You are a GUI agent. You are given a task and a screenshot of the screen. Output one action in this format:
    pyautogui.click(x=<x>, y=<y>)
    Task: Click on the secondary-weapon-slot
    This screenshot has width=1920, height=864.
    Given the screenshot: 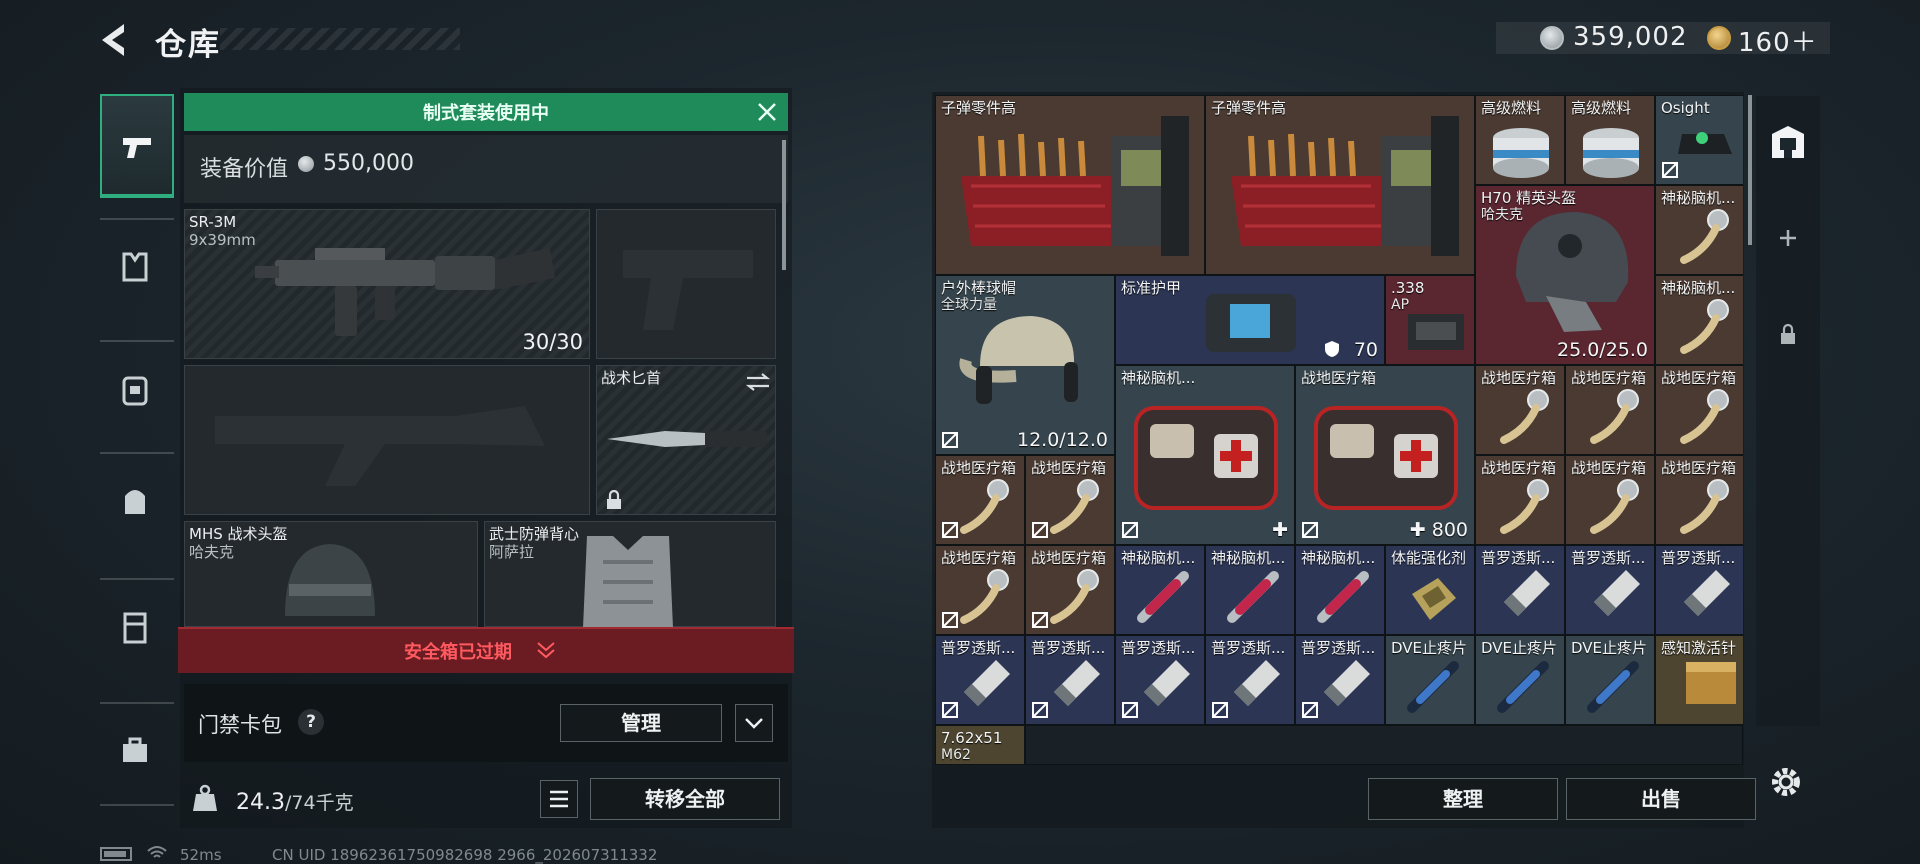 What is the action you would take?
    pyautogui.click(x=387, y=440)
    